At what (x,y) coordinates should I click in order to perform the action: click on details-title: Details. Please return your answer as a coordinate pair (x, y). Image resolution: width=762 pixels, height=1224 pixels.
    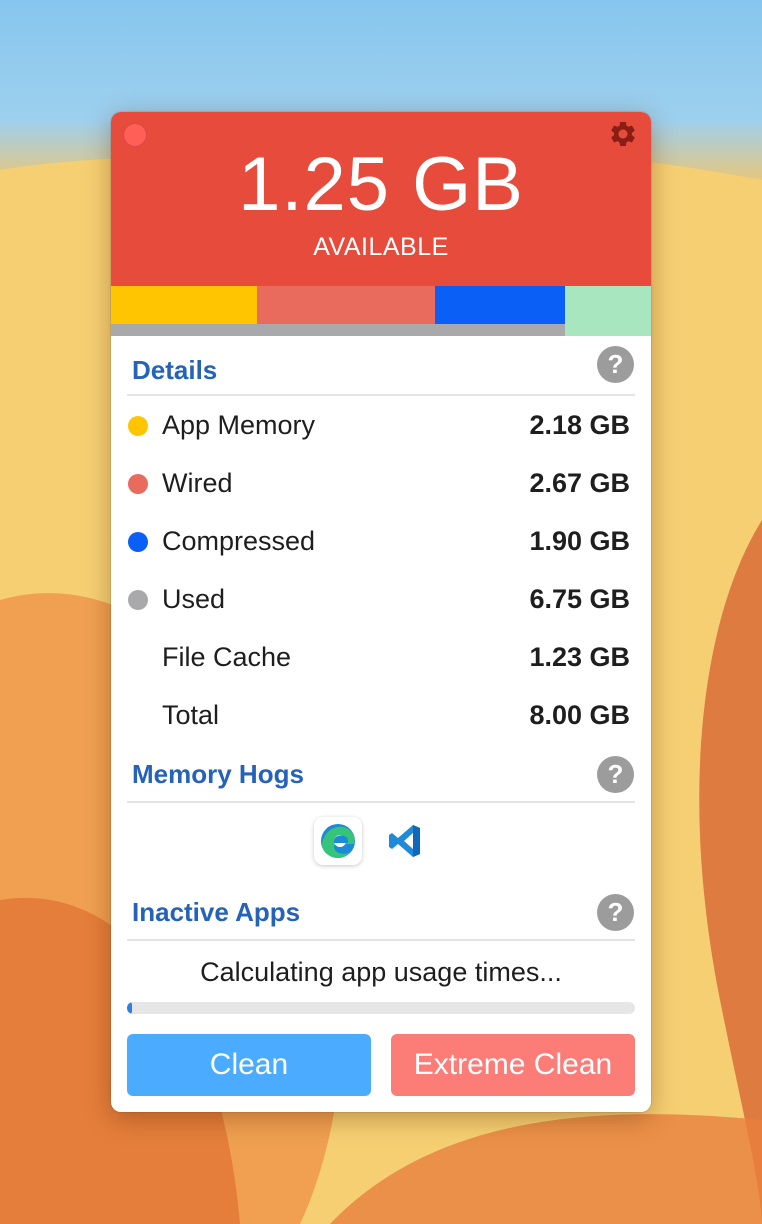
    Looking at the image, I should click on (175, 370).